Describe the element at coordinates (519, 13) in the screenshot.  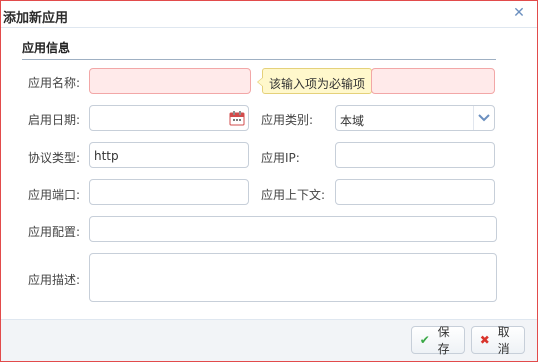
I see `close-icon: ✕` at that location.